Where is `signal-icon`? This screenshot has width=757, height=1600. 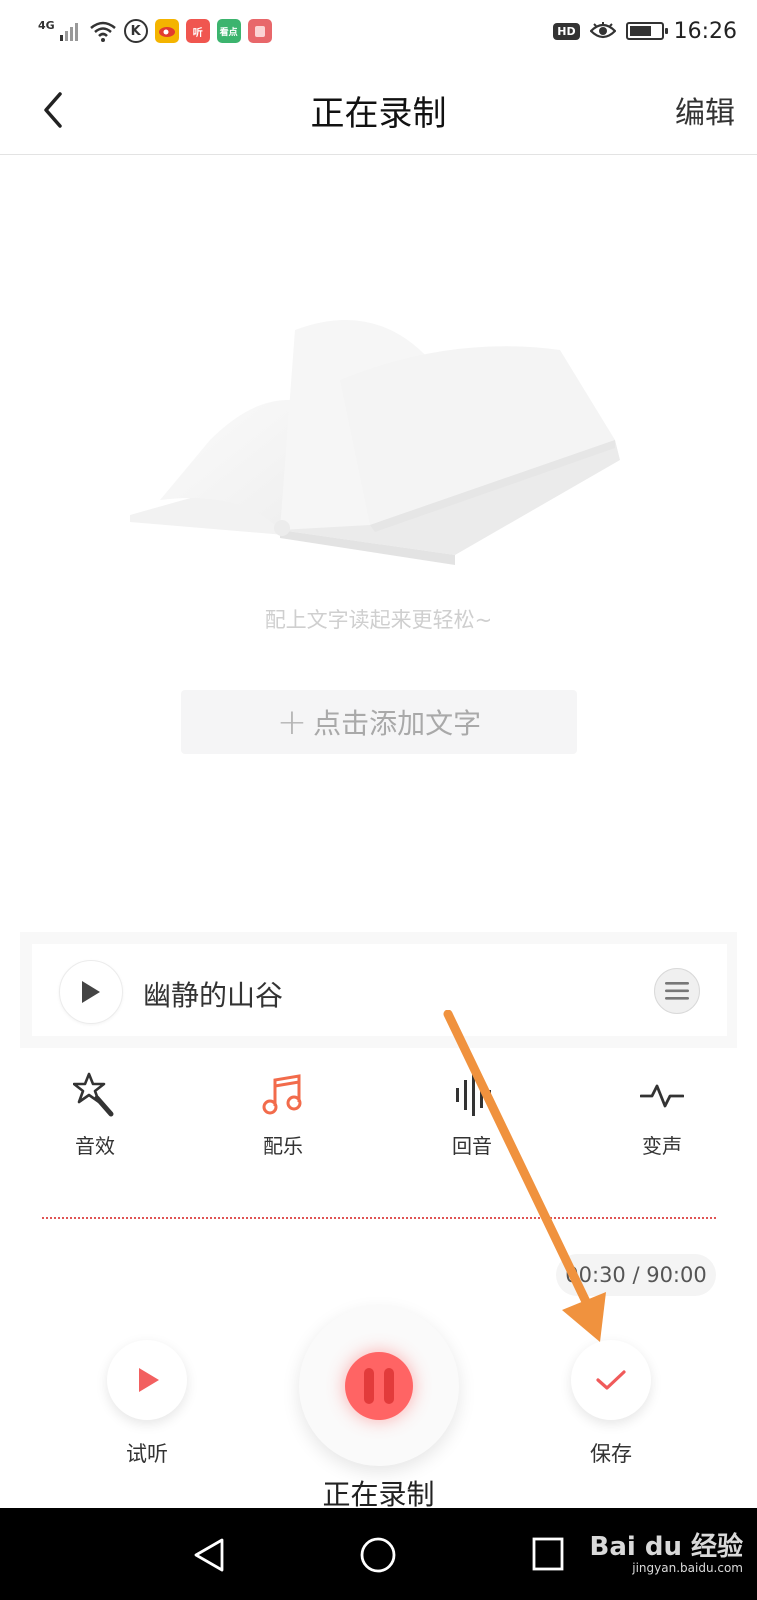 signal-icon is located at coordinates (68, 32).